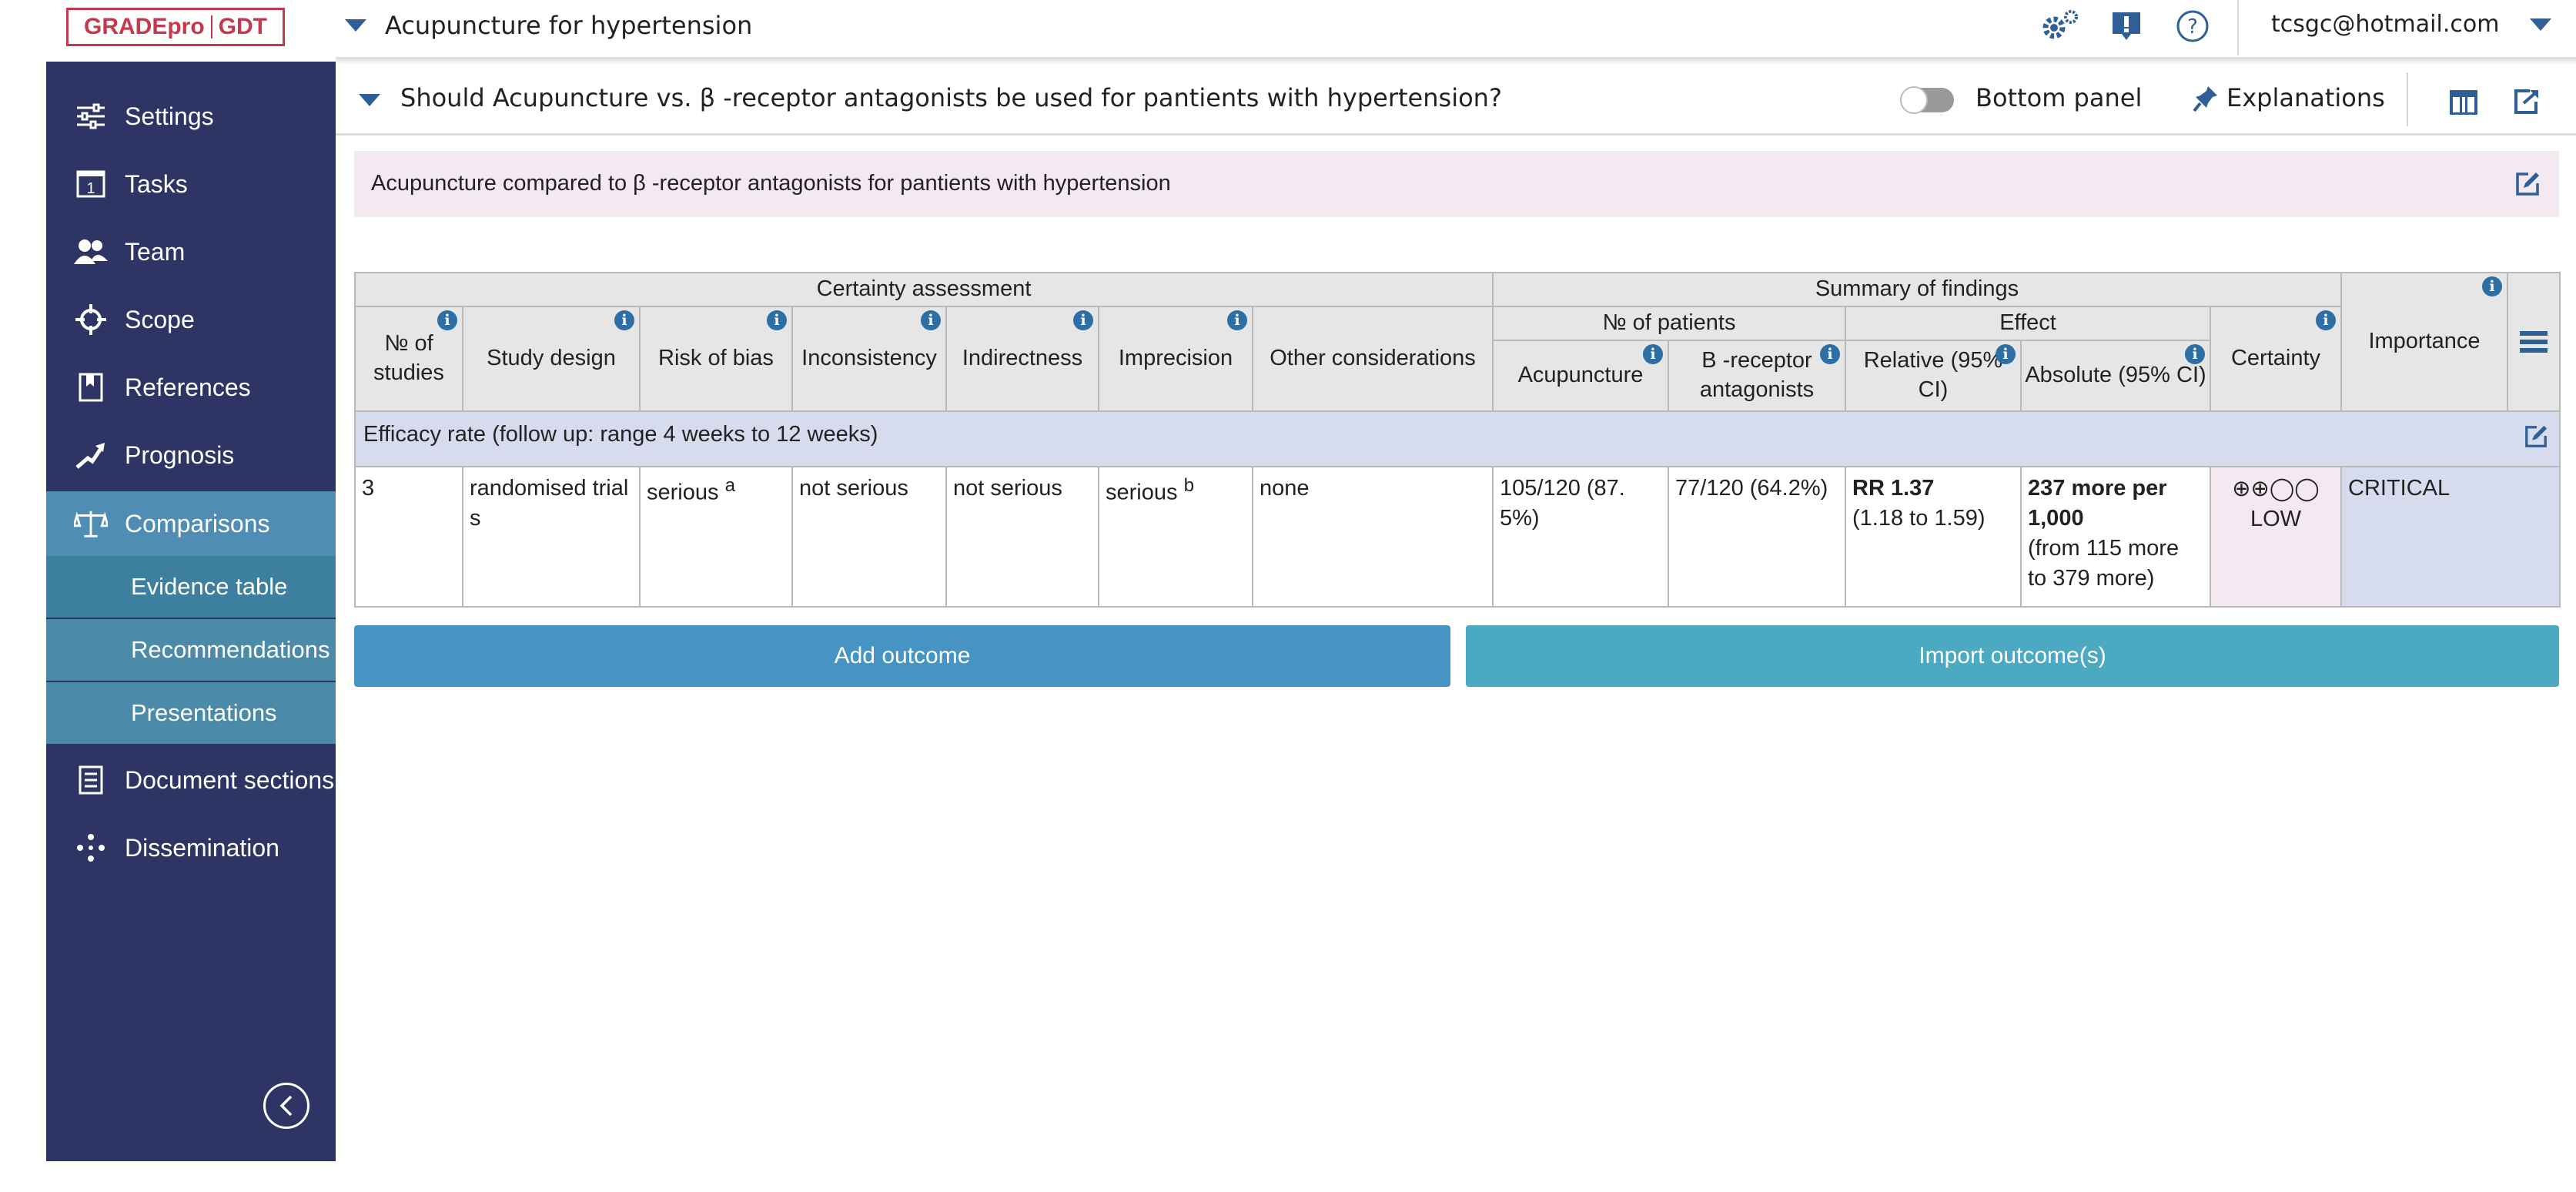 This screenshot has height=1192, width=2576. I want to click on sidebar-item-scope: Scope, so click(191, 320).